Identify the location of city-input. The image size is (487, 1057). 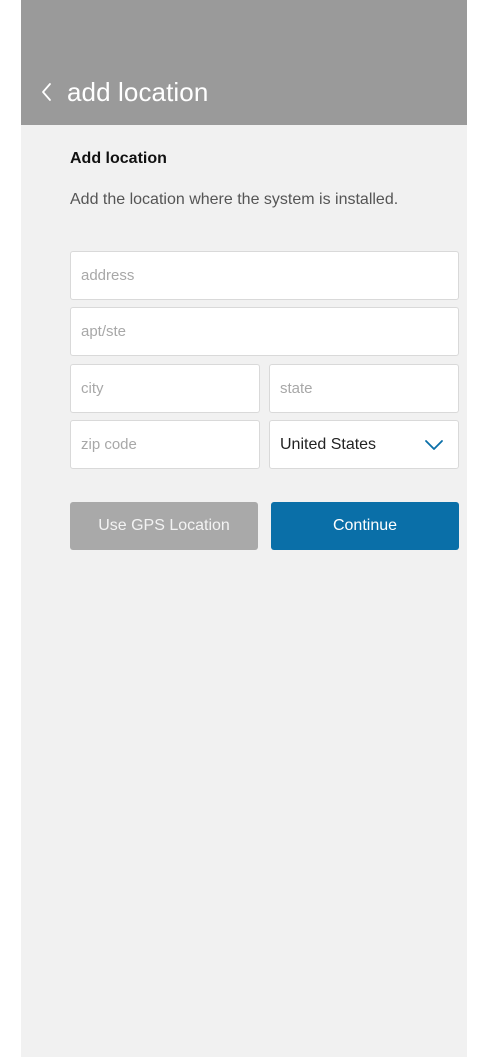
(165, 388).